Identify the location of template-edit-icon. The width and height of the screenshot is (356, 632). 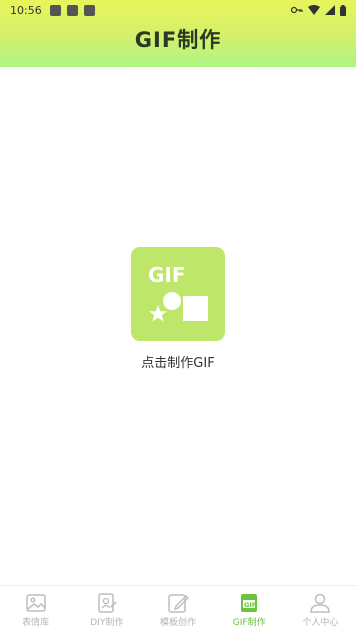
(178, 603).